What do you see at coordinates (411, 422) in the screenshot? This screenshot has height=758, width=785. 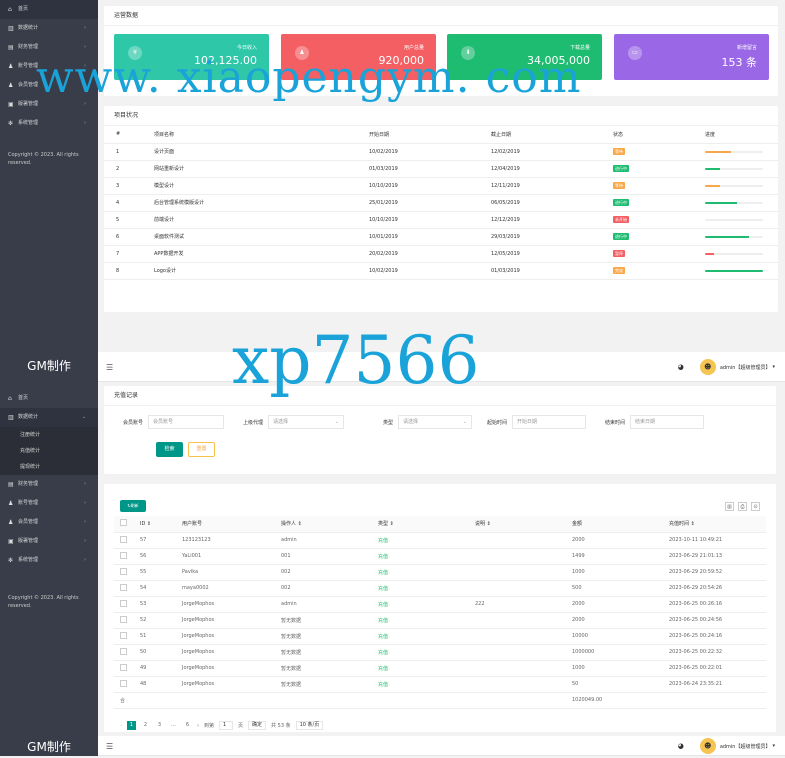 I see `placeholder: 请选择` at bounding box center [411, 422].